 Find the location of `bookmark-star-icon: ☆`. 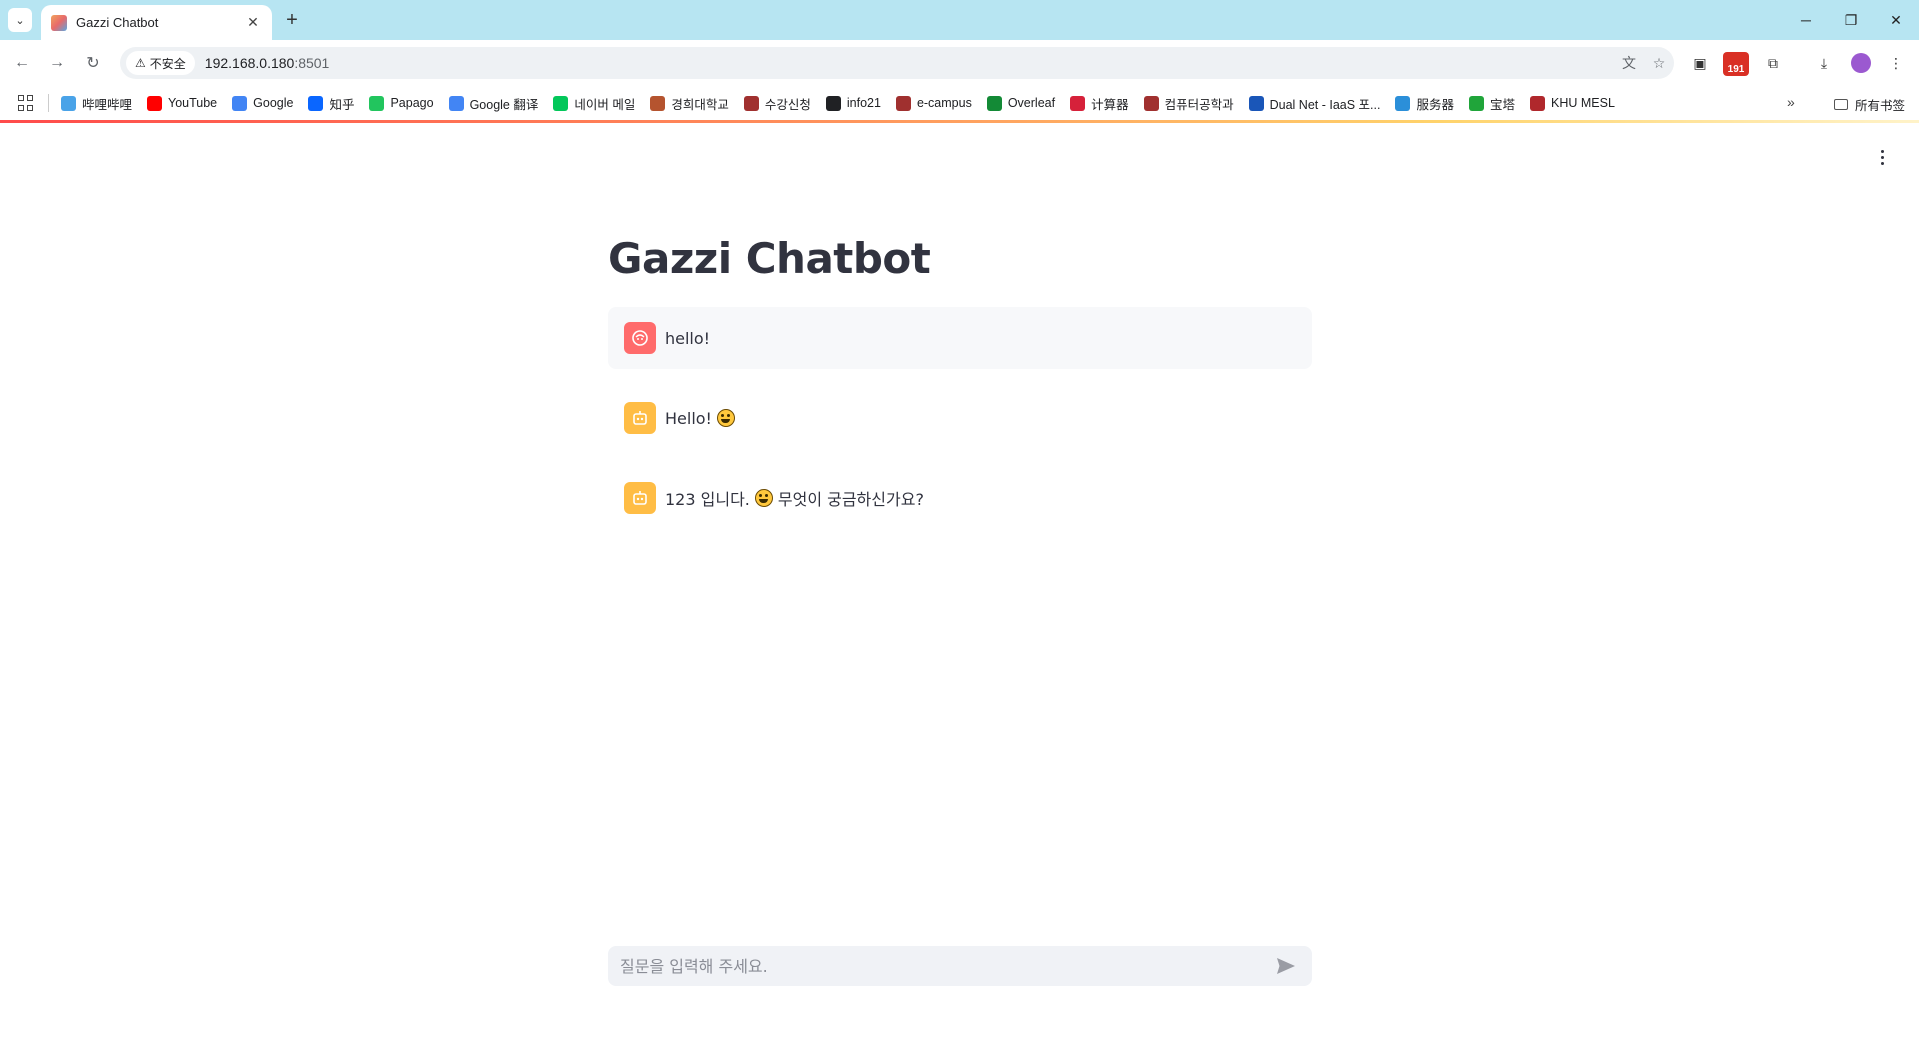

bookmark-star-icon: ☆ is located at coordinates (1659, 63).